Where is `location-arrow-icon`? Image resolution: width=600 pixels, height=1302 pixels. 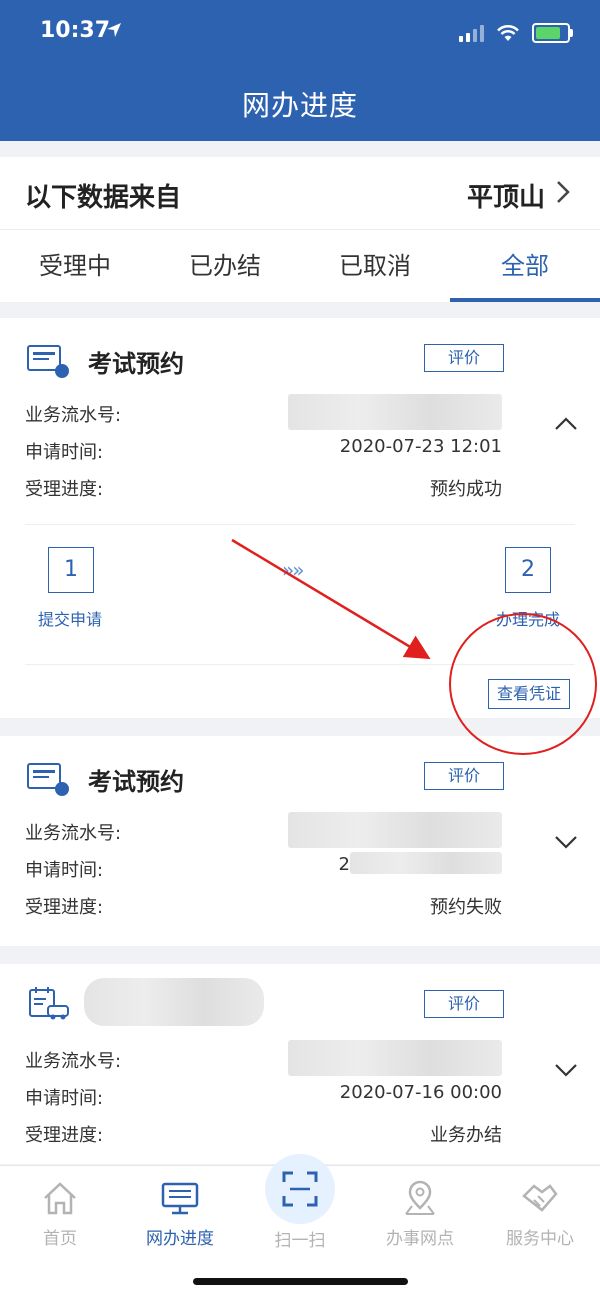 location-arrow-icon is located at coordinates (114, 30).